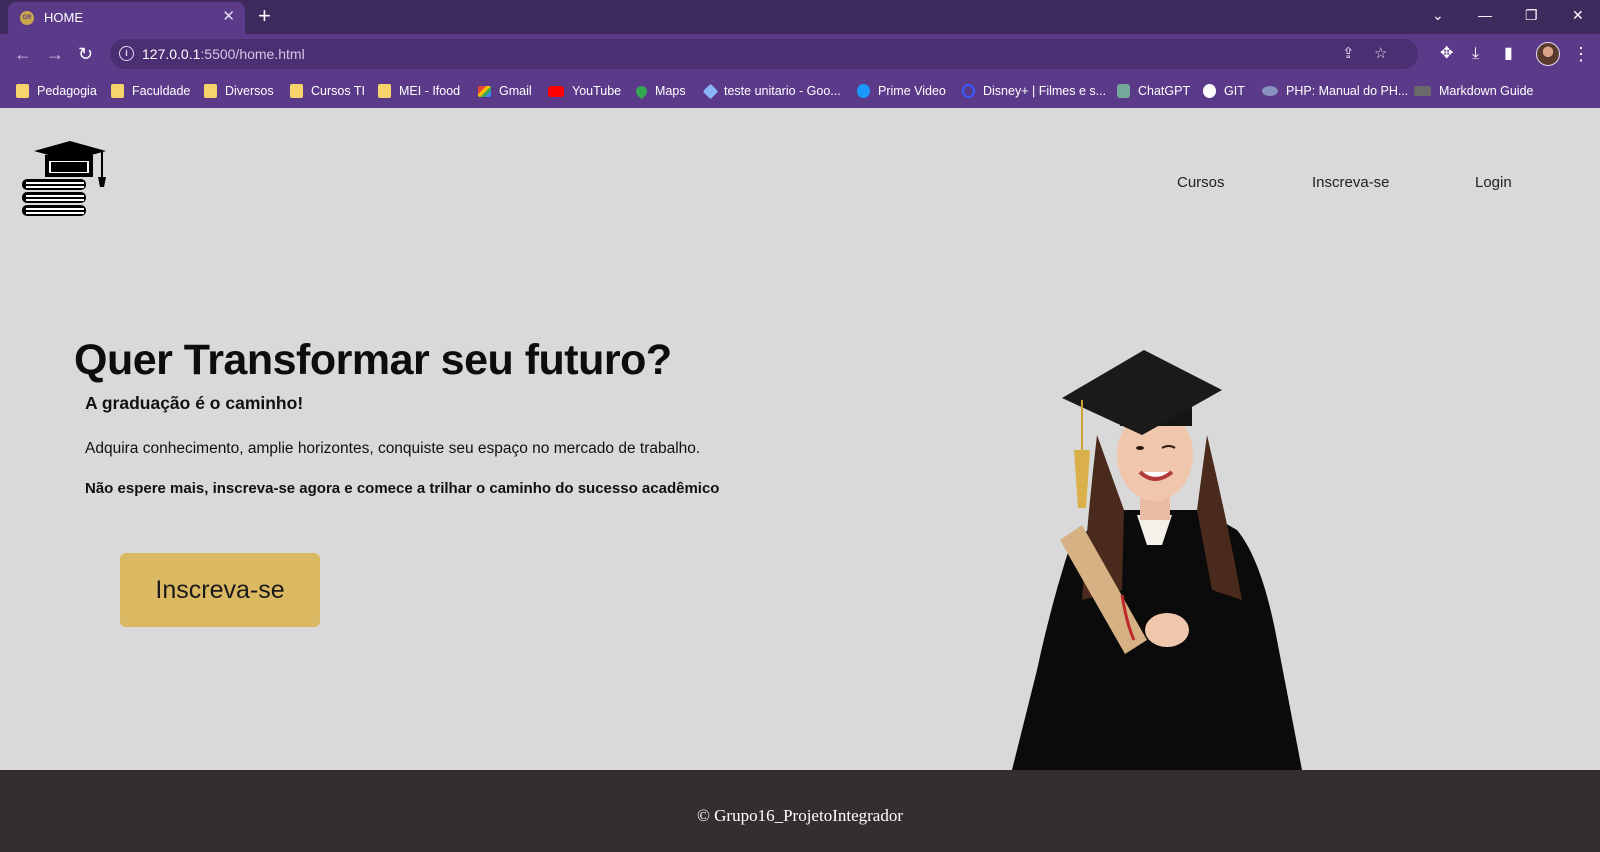 The image size is (1600, 852). I want to click on bookmark-maps: Maps, so click(659, 91).